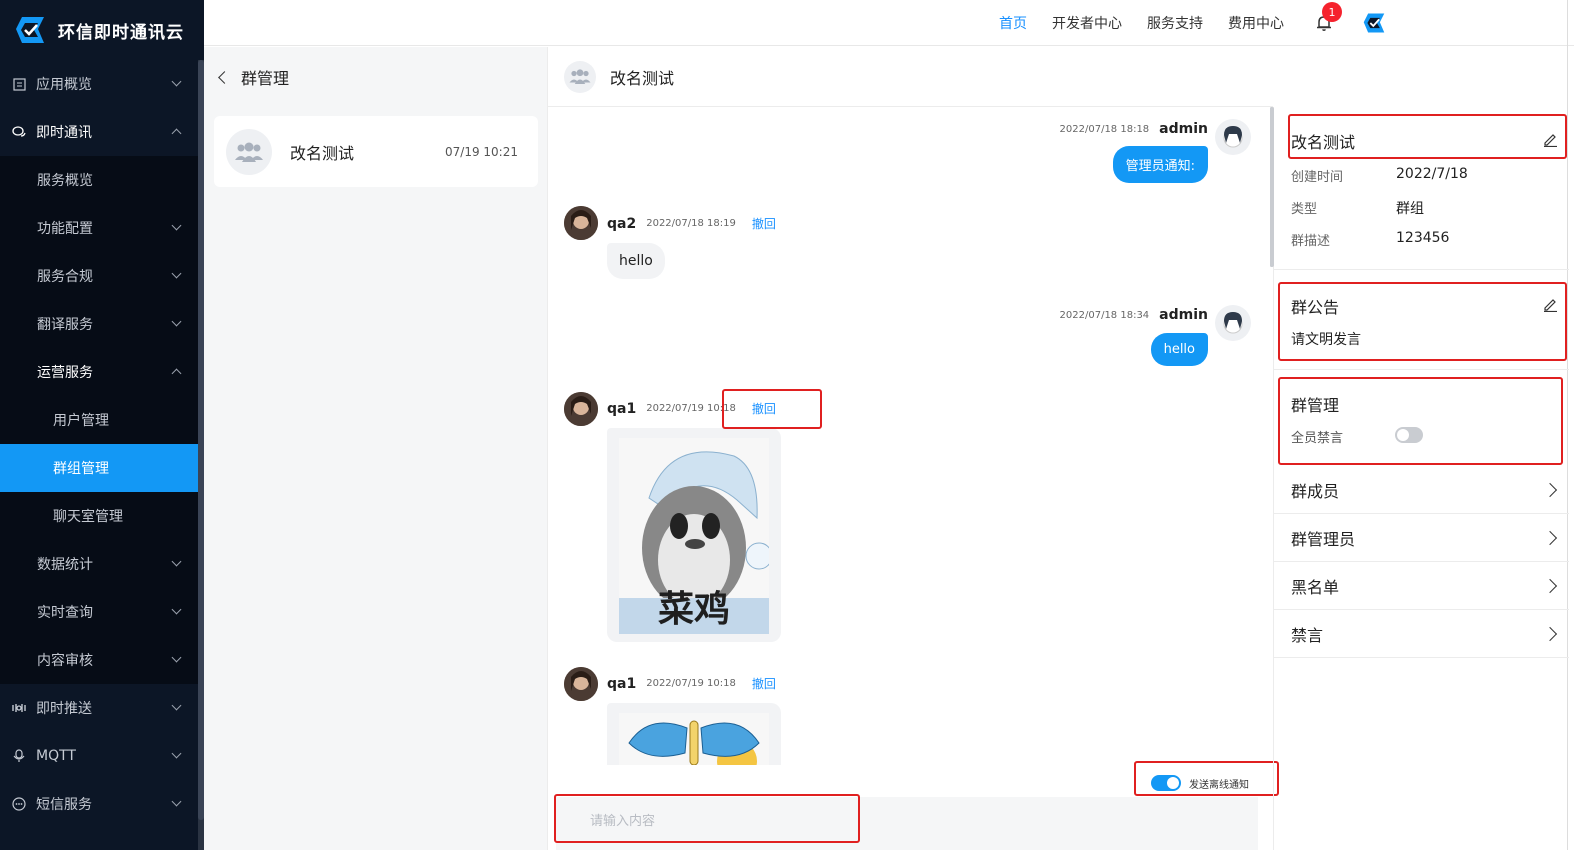  What do you see at coordinates (1175, 23) in the screenshot?
I see `nav-support: 服务支持` at bounding box center [1175, 23].